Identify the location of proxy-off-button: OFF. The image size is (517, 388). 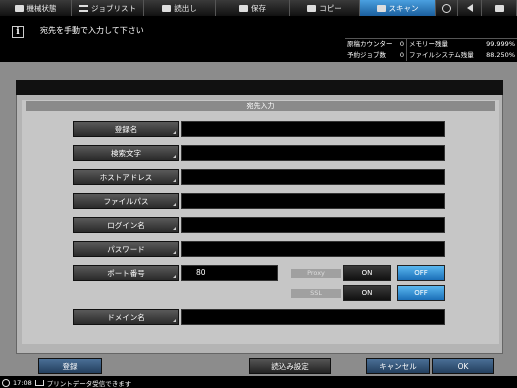
(421, 273).